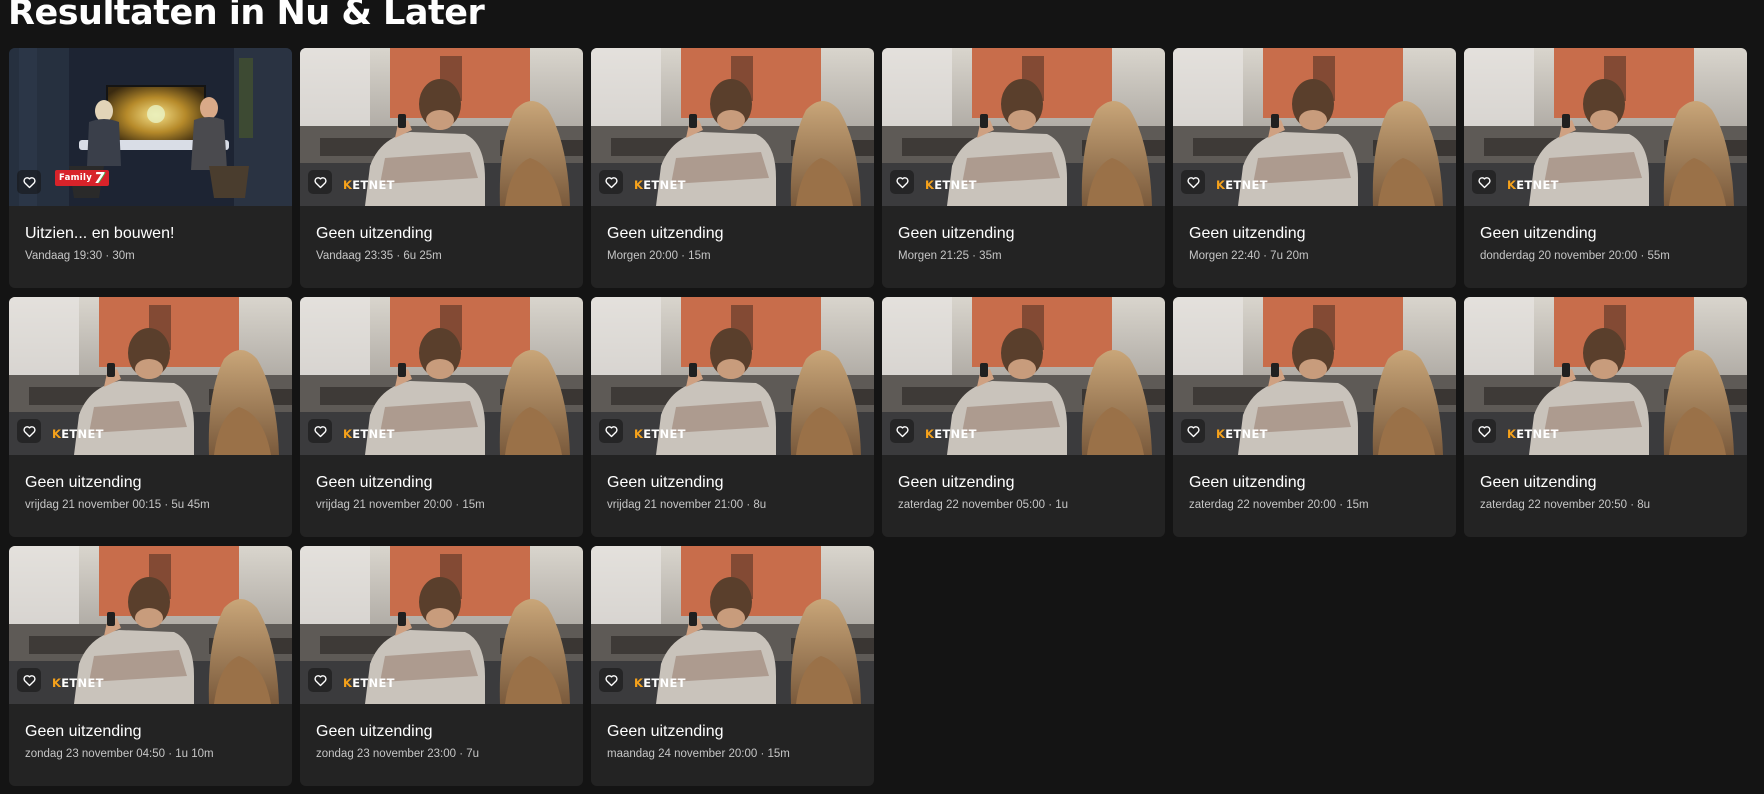 This screenshot has height=794, width=1764. What do you see at coordinates (82, 178) in the screenshot?
I see `family7-logo: Family 7` at bounding box center [82, 178].